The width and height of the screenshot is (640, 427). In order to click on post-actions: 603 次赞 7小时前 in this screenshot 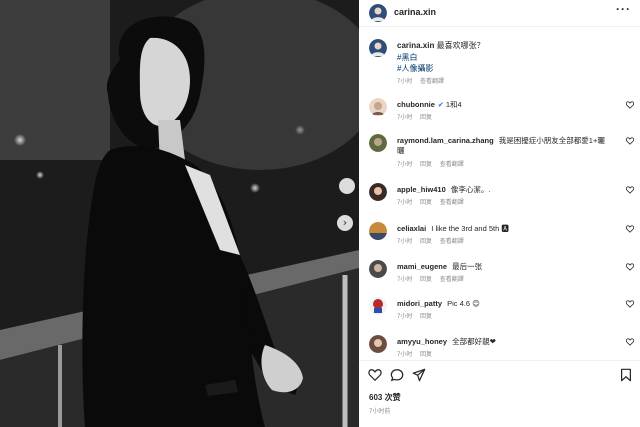, I will do `click(499, 393)`.